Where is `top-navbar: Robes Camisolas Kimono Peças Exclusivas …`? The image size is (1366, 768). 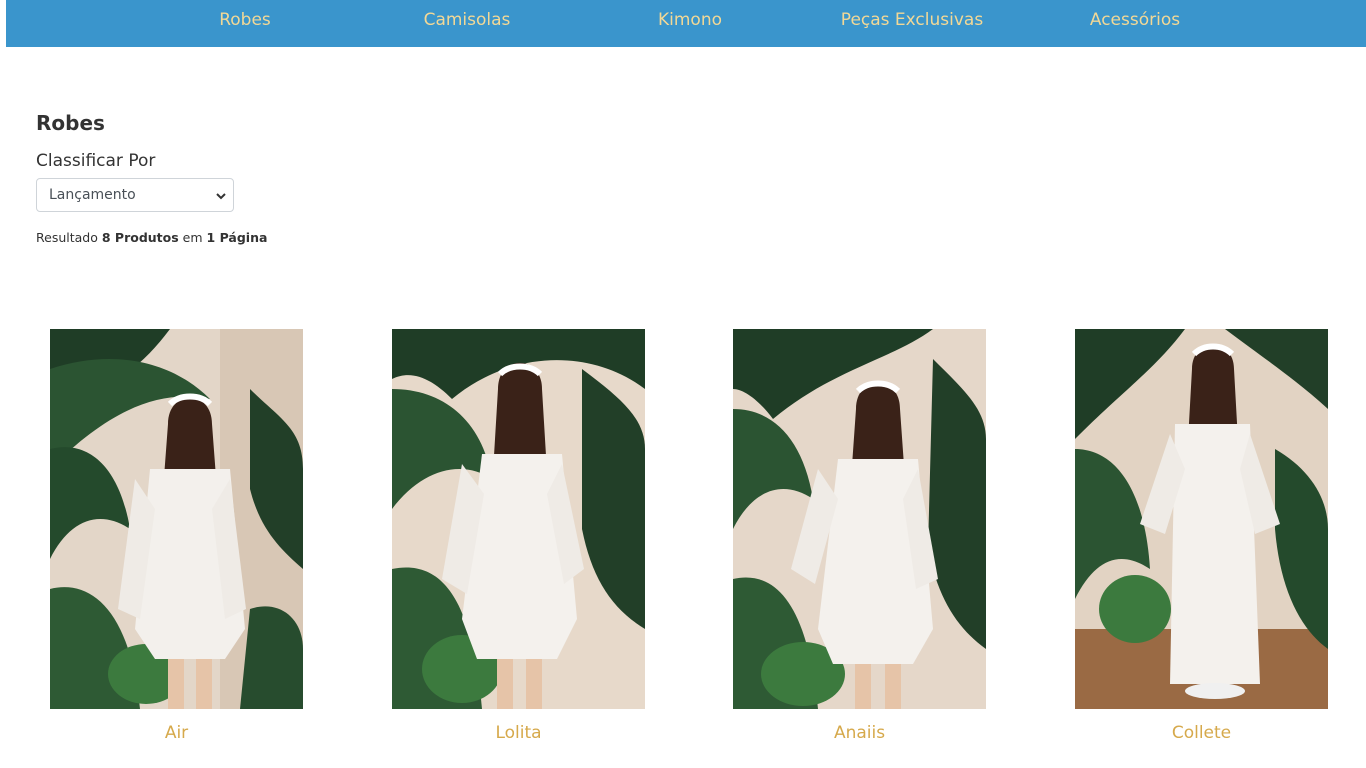 top-navbar: Robes Camisolas Kimono Peças Exclusivas … is located at coordinates (686, 23).